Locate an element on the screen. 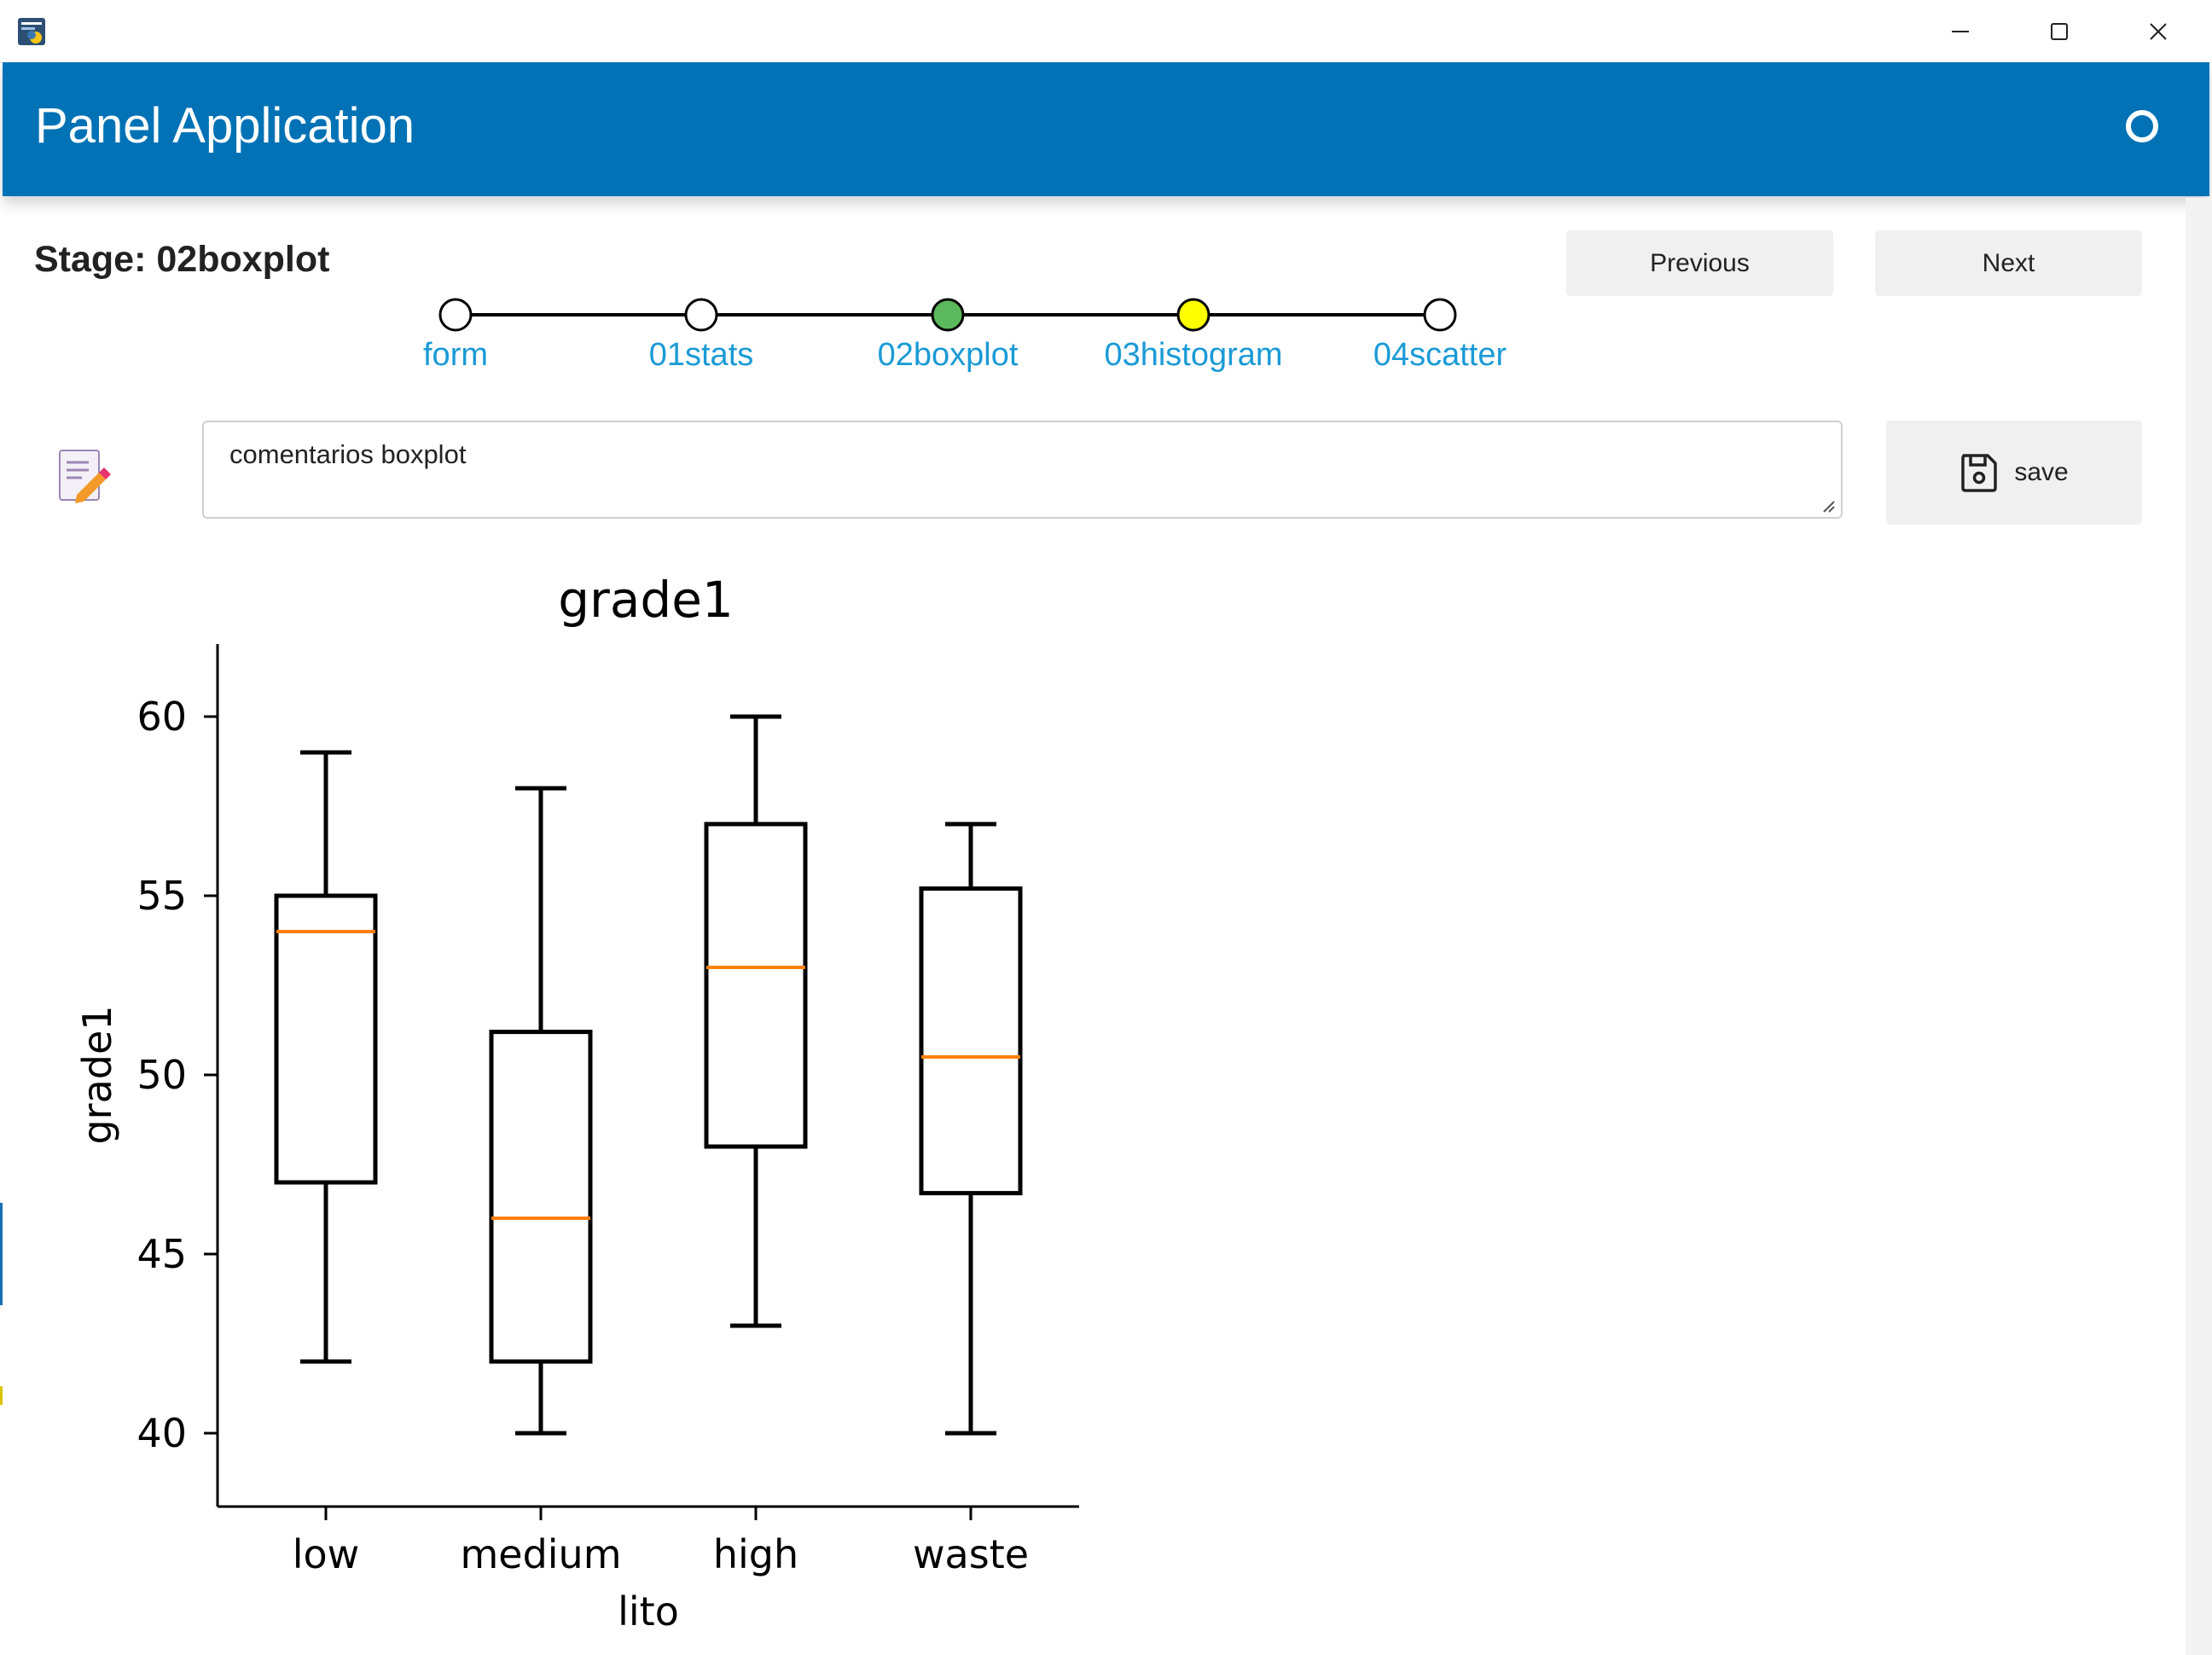 The height and width of the screenshot is (1655, 2212). pipeline-stepper: form 01stats 02boxplot 03histogram 04scatter is located at coordinates (946, 305).